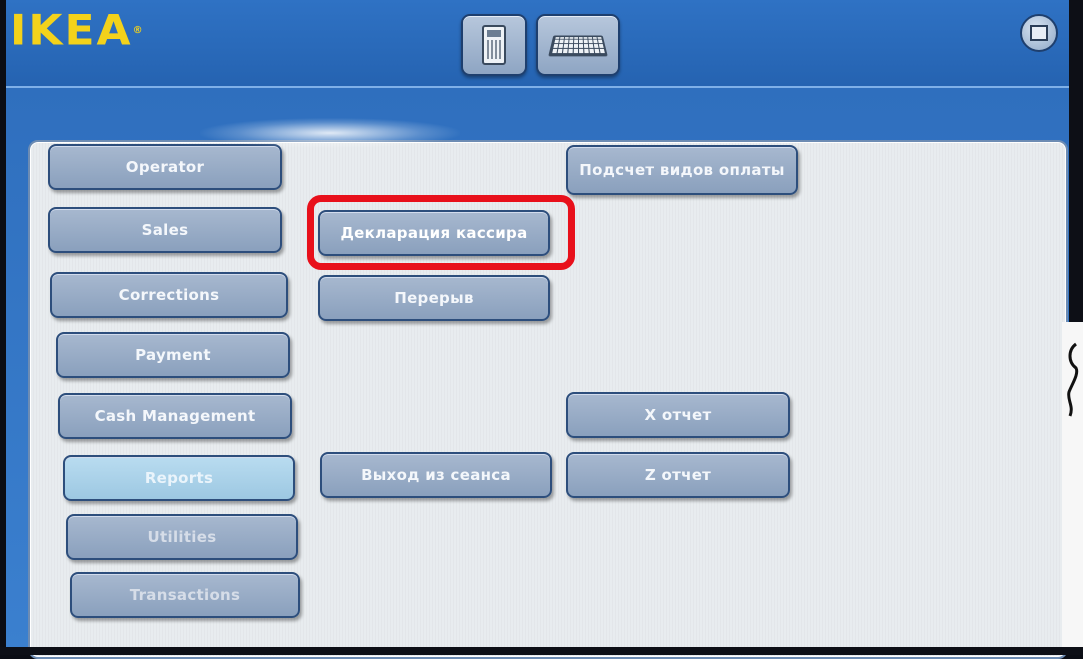 The image size is (1083, 659). I want to click on menu-payment-button: Payment, so click(173, 355).